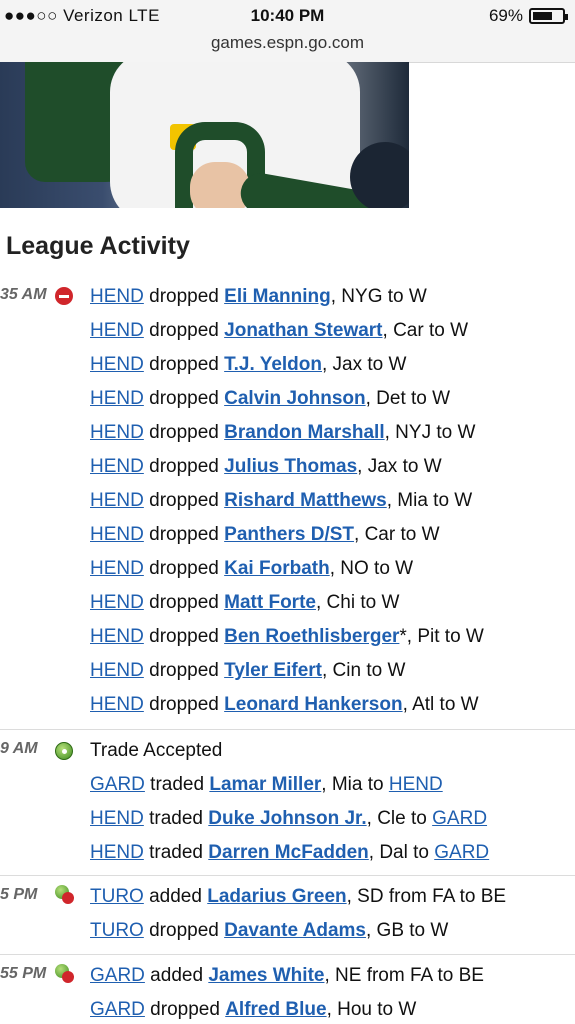 This screenshot has width=575, height=1024. Describe the element at coordinates (266, 975) in the screenshot. I see `player-link: James White` at that location.